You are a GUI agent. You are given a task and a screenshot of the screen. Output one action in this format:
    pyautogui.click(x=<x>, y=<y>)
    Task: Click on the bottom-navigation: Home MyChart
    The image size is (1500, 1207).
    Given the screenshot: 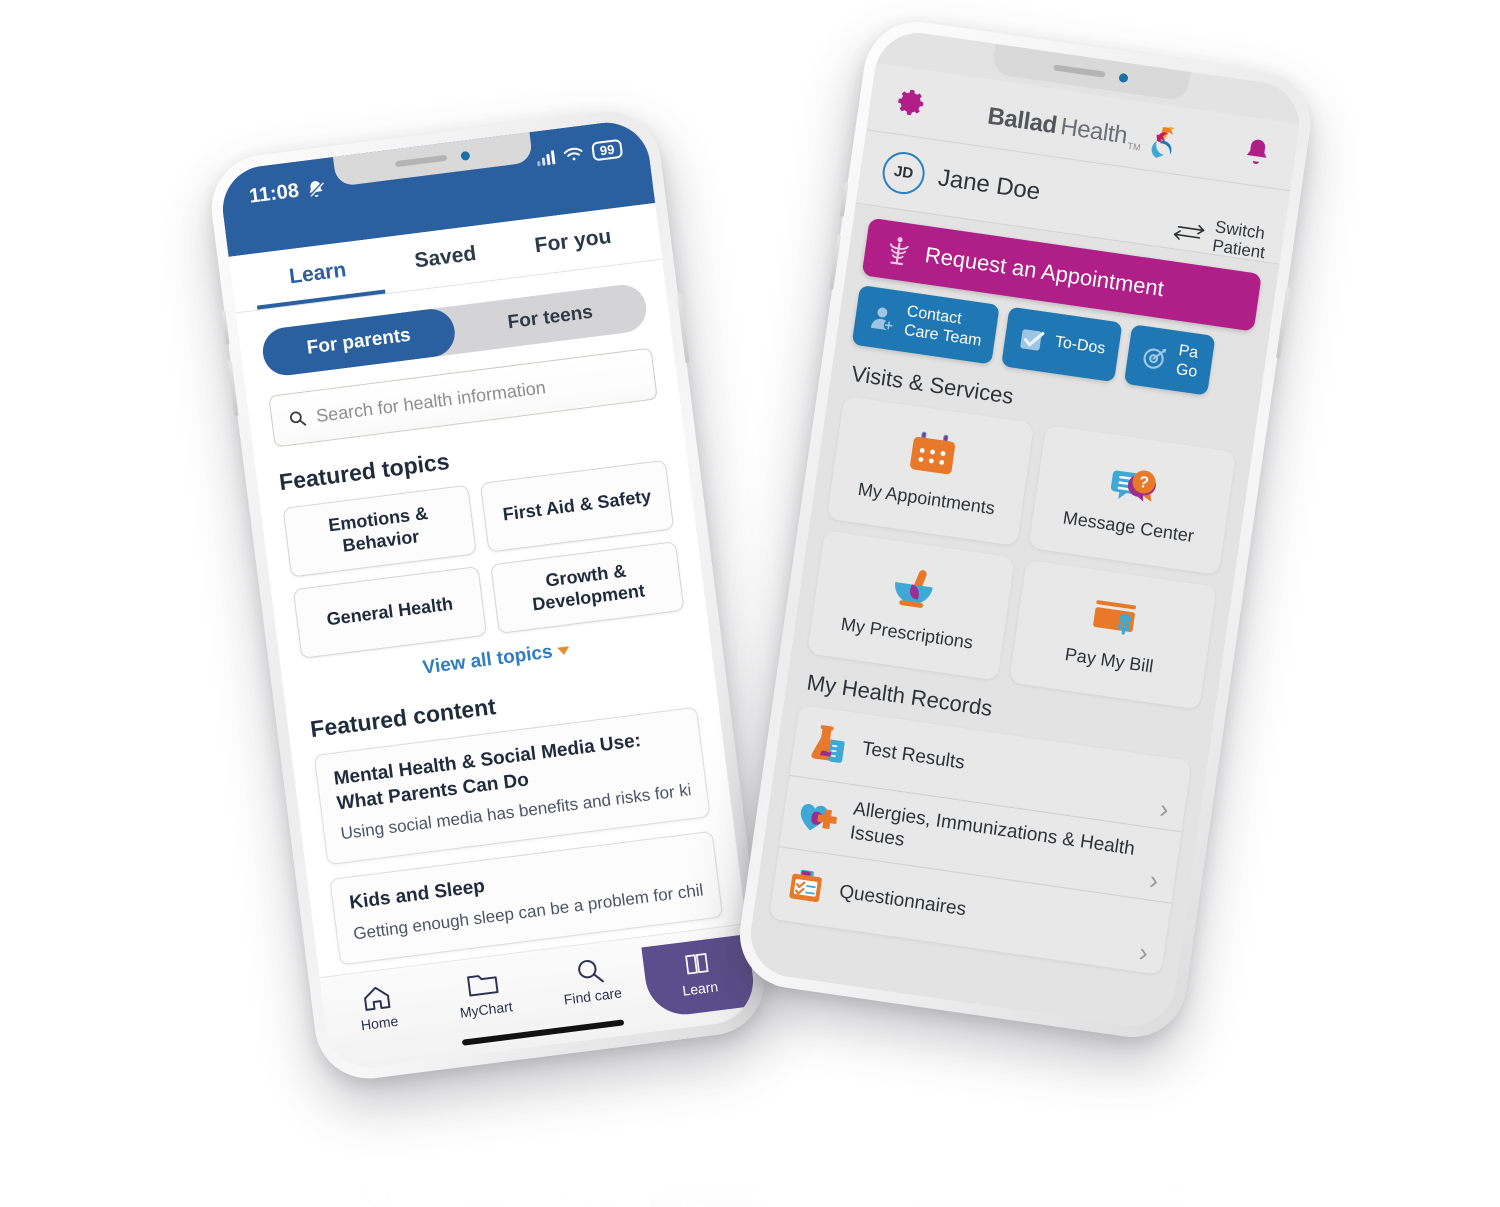 What is the action you would take?
    pyautogui.click(x=539, y=1165)
    